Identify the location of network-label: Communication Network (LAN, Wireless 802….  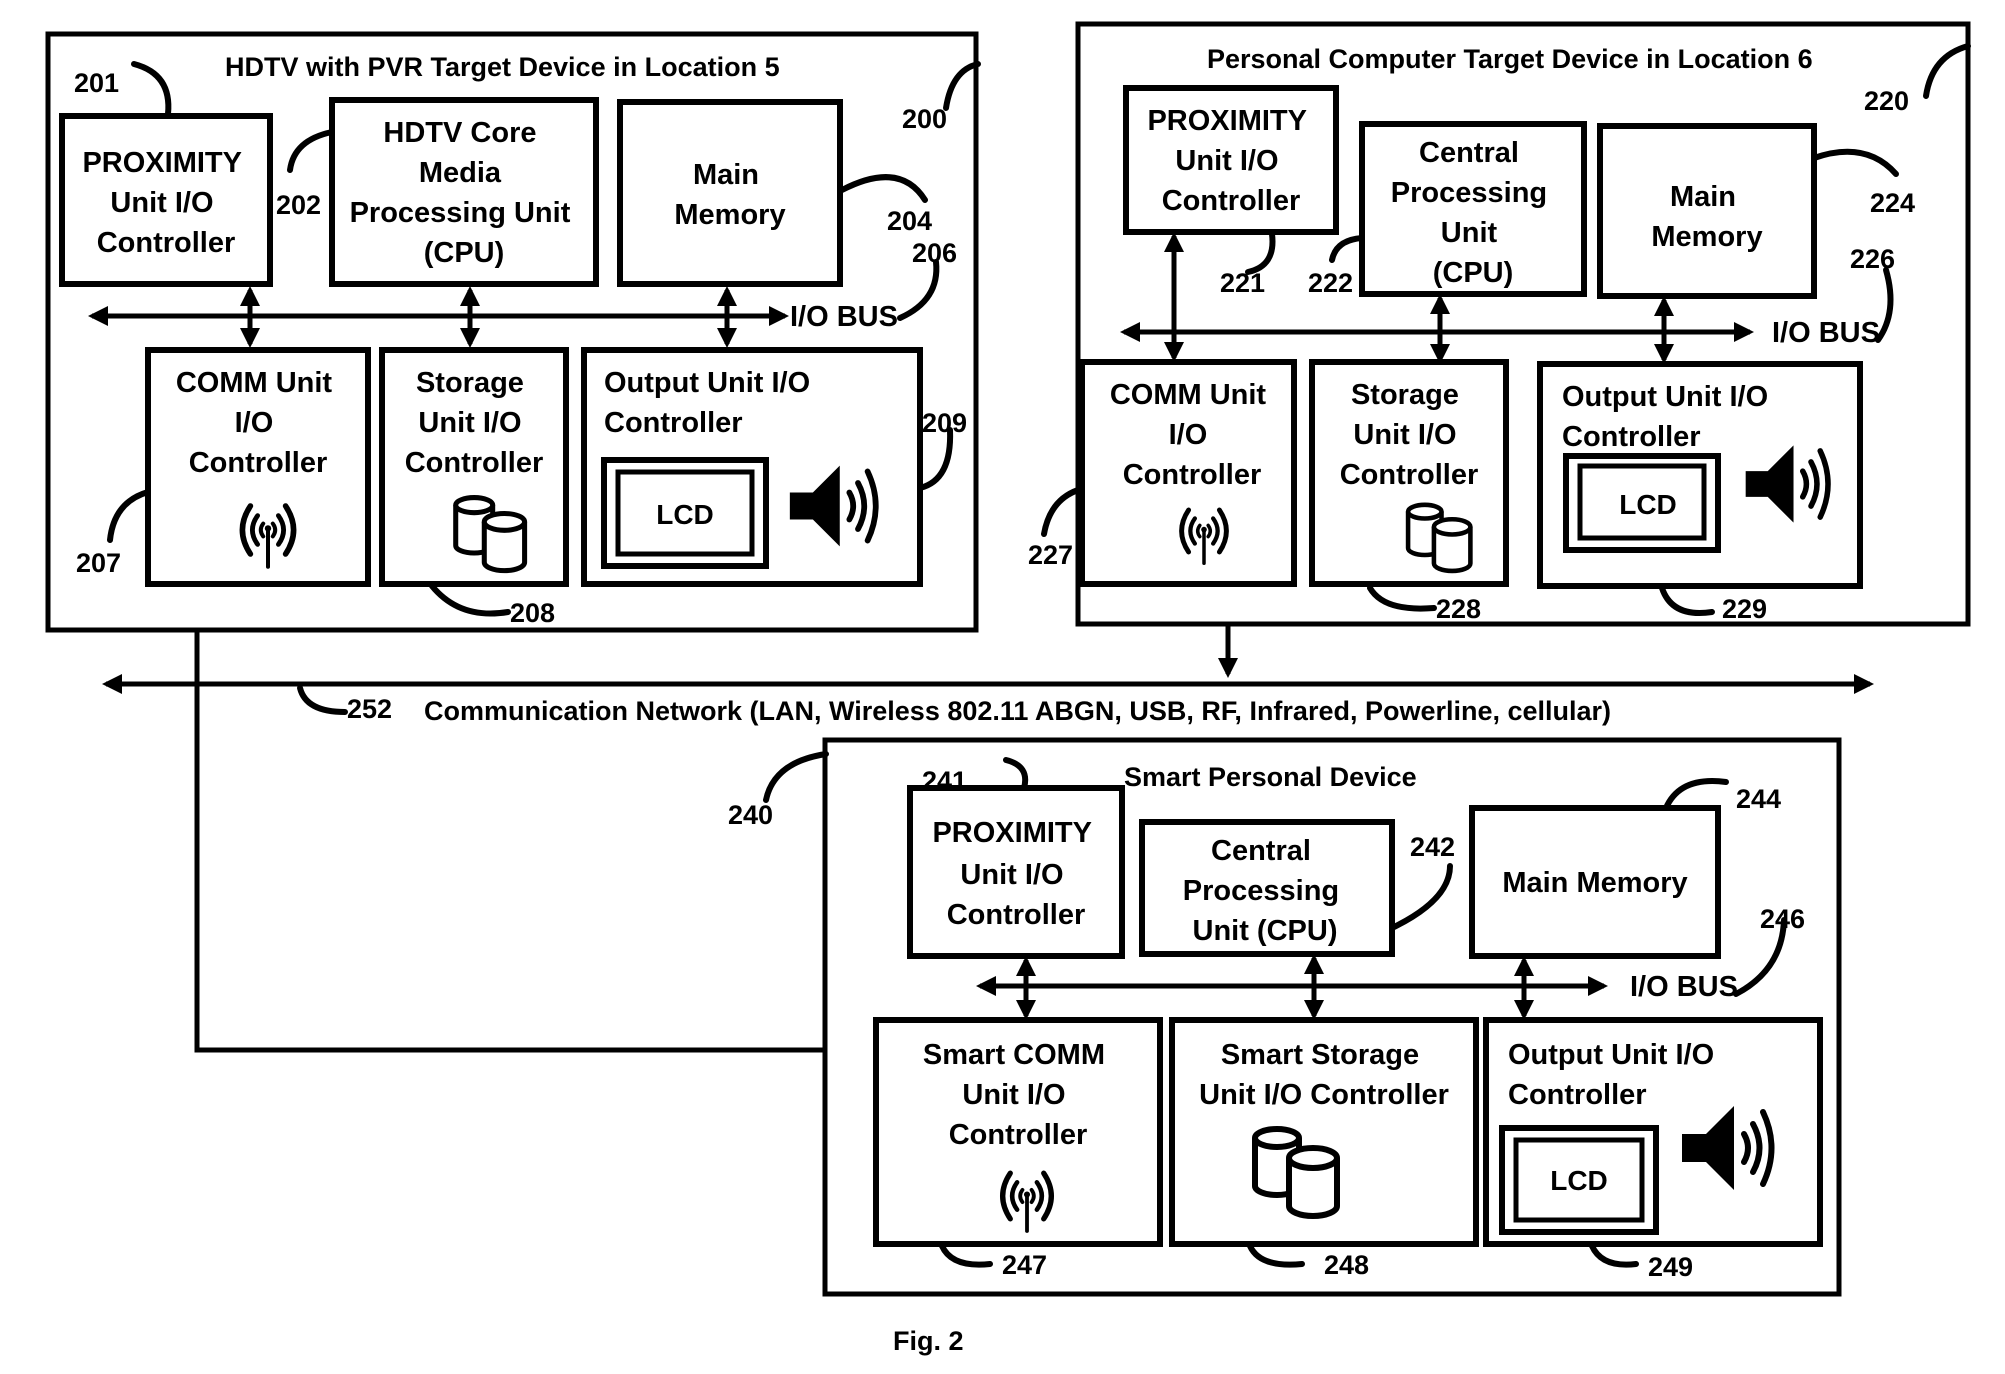
(1017, 711).